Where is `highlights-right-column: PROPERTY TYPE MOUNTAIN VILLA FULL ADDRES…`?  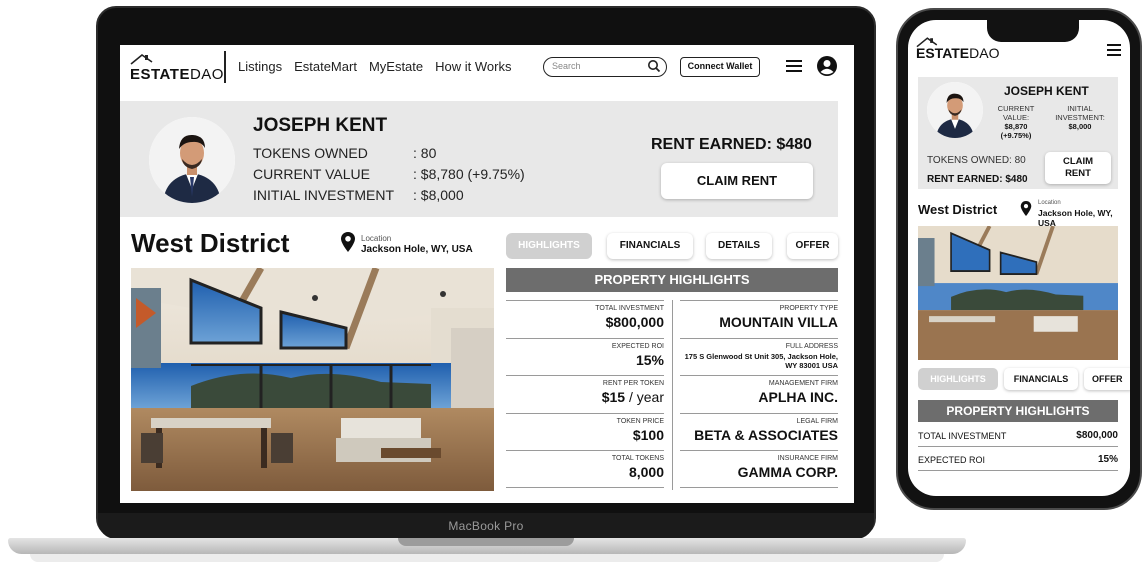
highlights-right-column: PROPERTY TYPE MOUNTAIN VILLA FULL ADDRES… is located at coordinates (759, 394).